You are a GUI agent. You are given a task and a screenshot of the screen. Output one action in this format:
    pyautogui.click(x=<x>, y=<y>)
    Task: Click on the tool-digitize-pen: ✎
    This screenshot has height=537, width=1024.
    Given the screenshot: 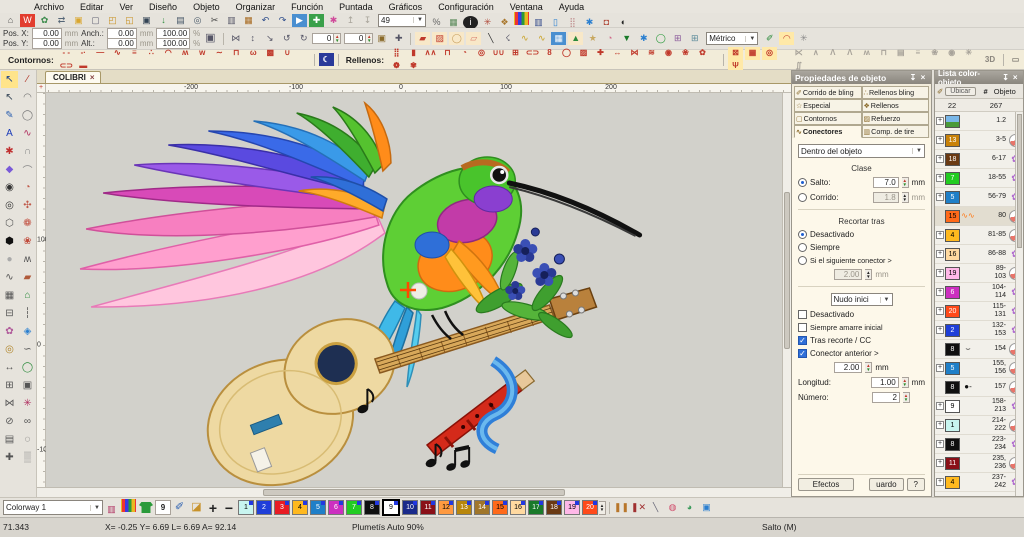 What is the action you would take?
    pyautogui.click(x=9, y=115)
    